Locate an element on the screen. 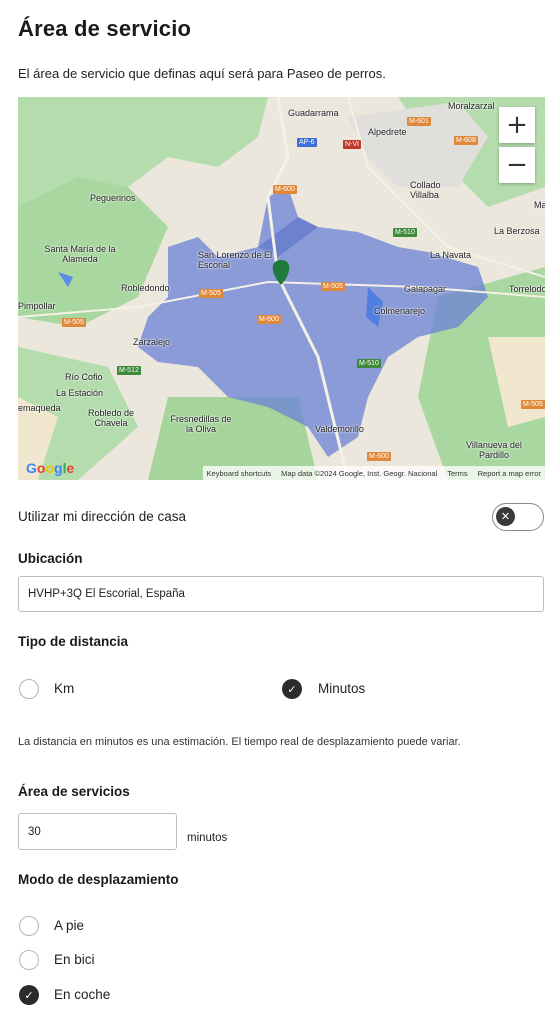 The image size is (559, 1024). travel-mode-label: Modo de desplazamiento is located at coordinates (98, 879).